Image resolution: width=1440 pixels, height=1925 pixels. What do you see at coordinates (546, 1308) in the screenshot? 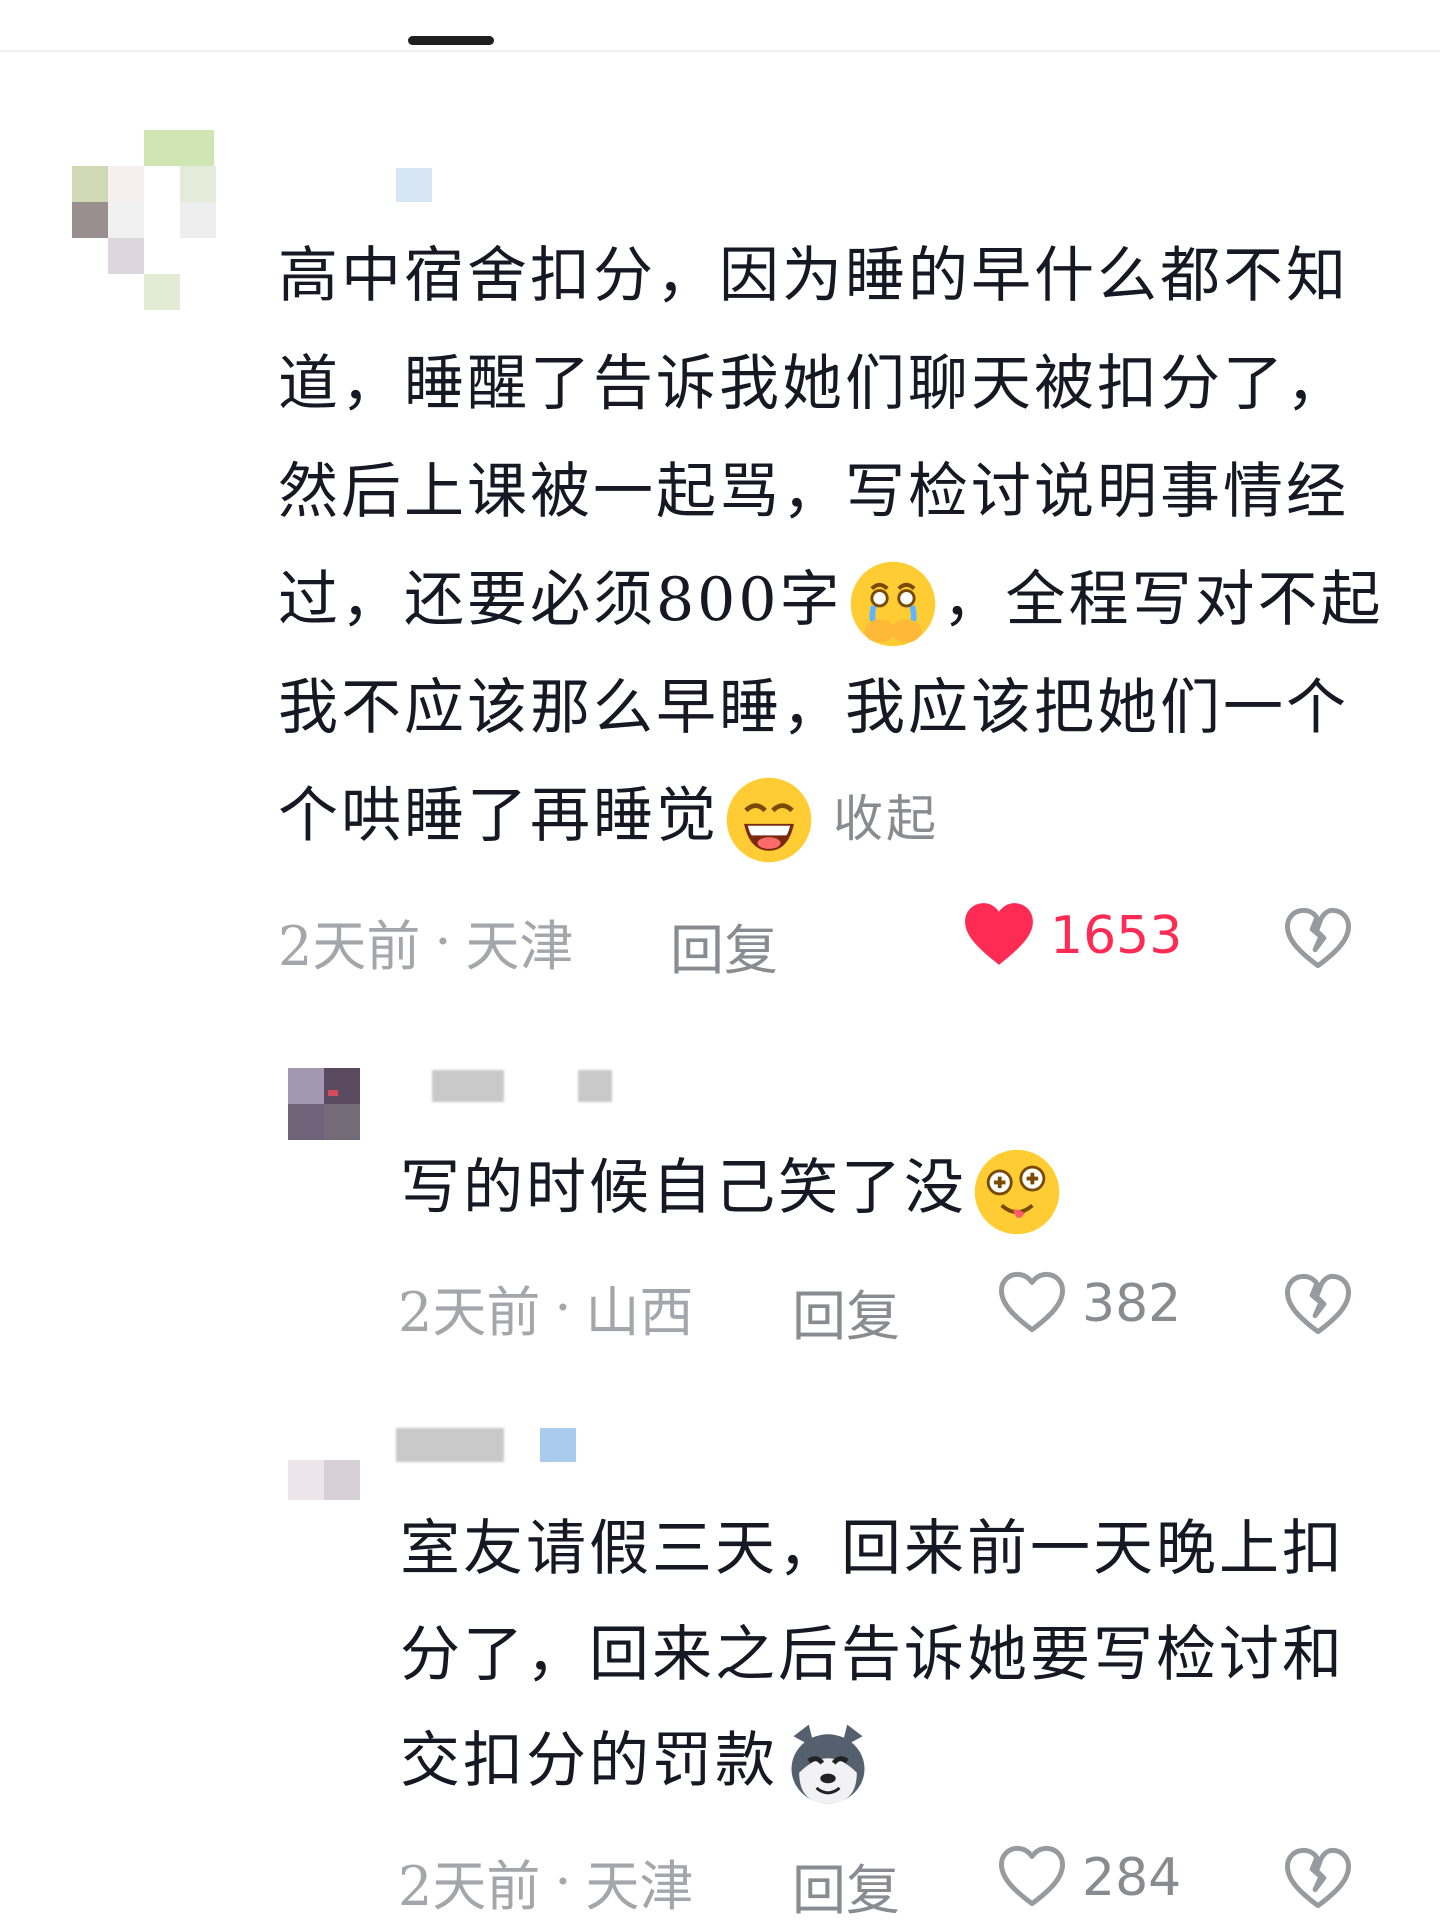
I see `comment-meta: 2天前 · 山西` at bounding box center [546, 1308].